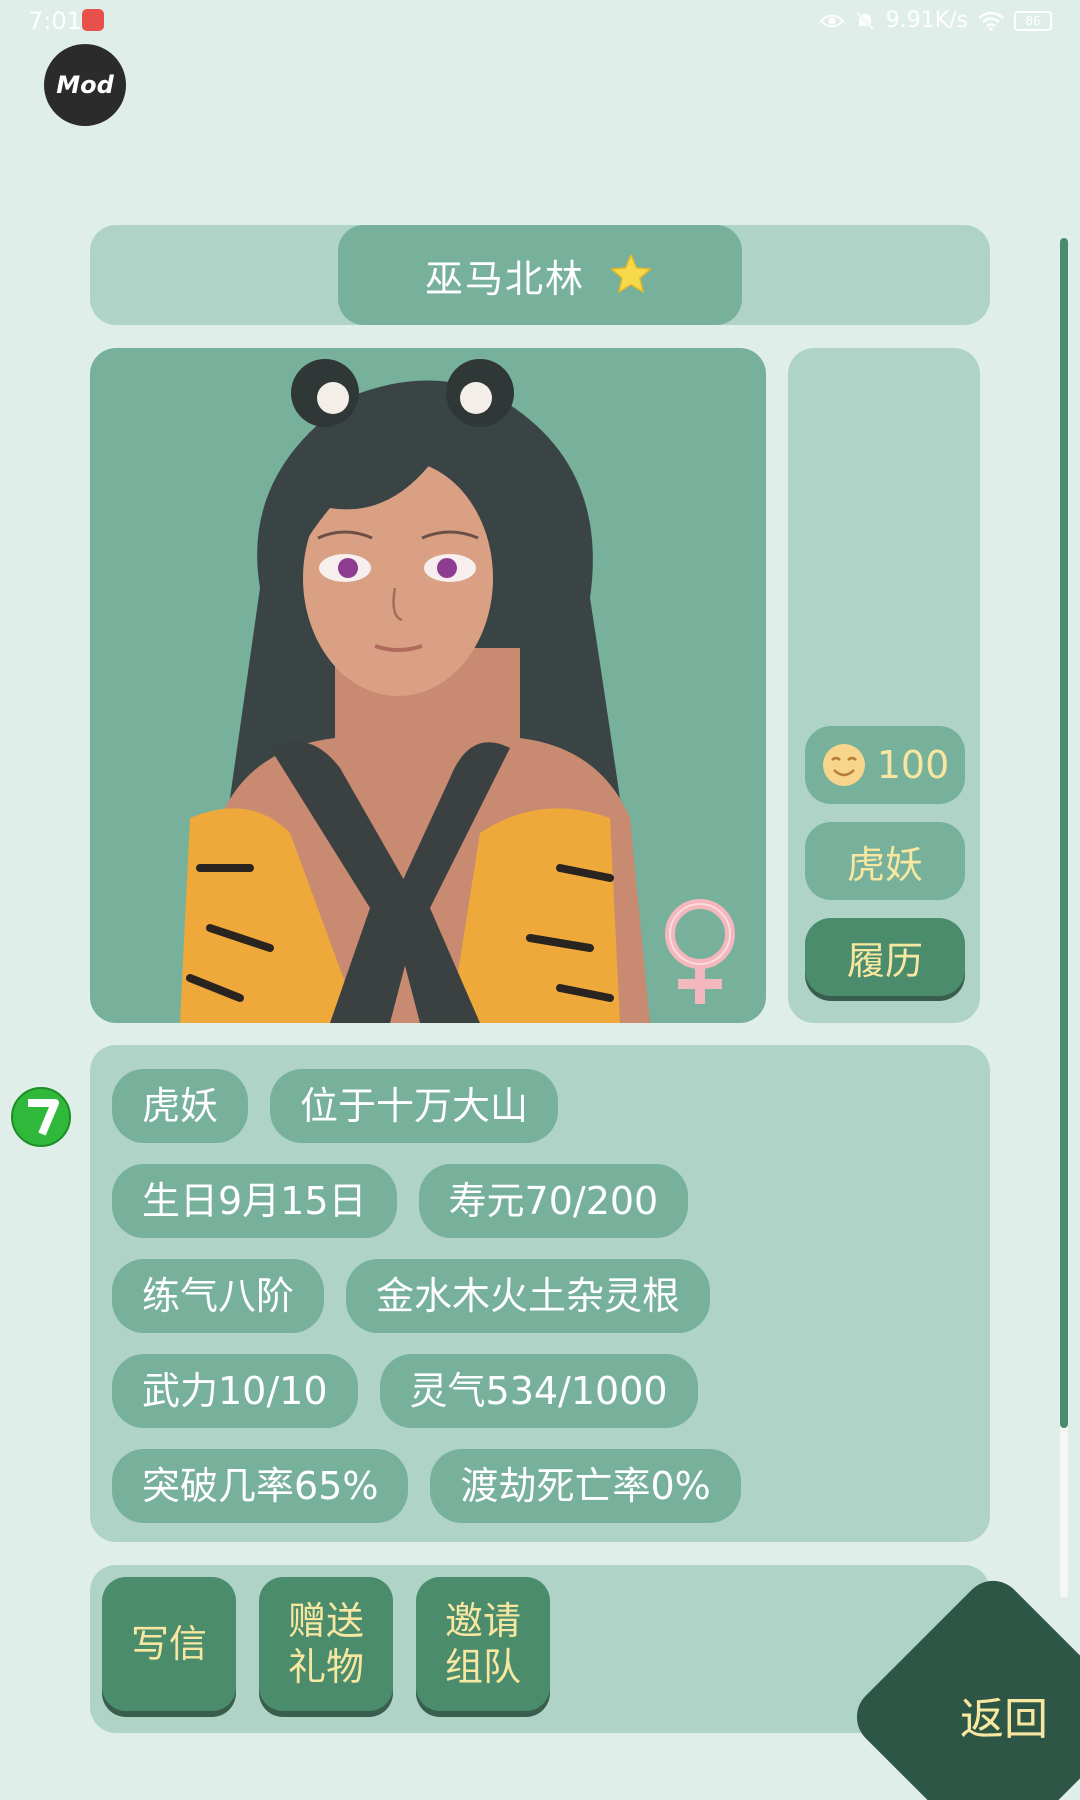  I want to click on spirit-root-tag: 金水木火土杂灵根, so click(528, 1296).